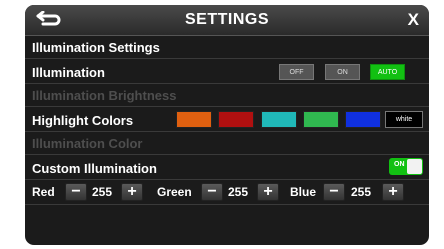 This screenshot has height=249, width=444. Describe the element at coordinates (296, 72) in the screenshot. I see `illumination-off-button: OFF` at that location.